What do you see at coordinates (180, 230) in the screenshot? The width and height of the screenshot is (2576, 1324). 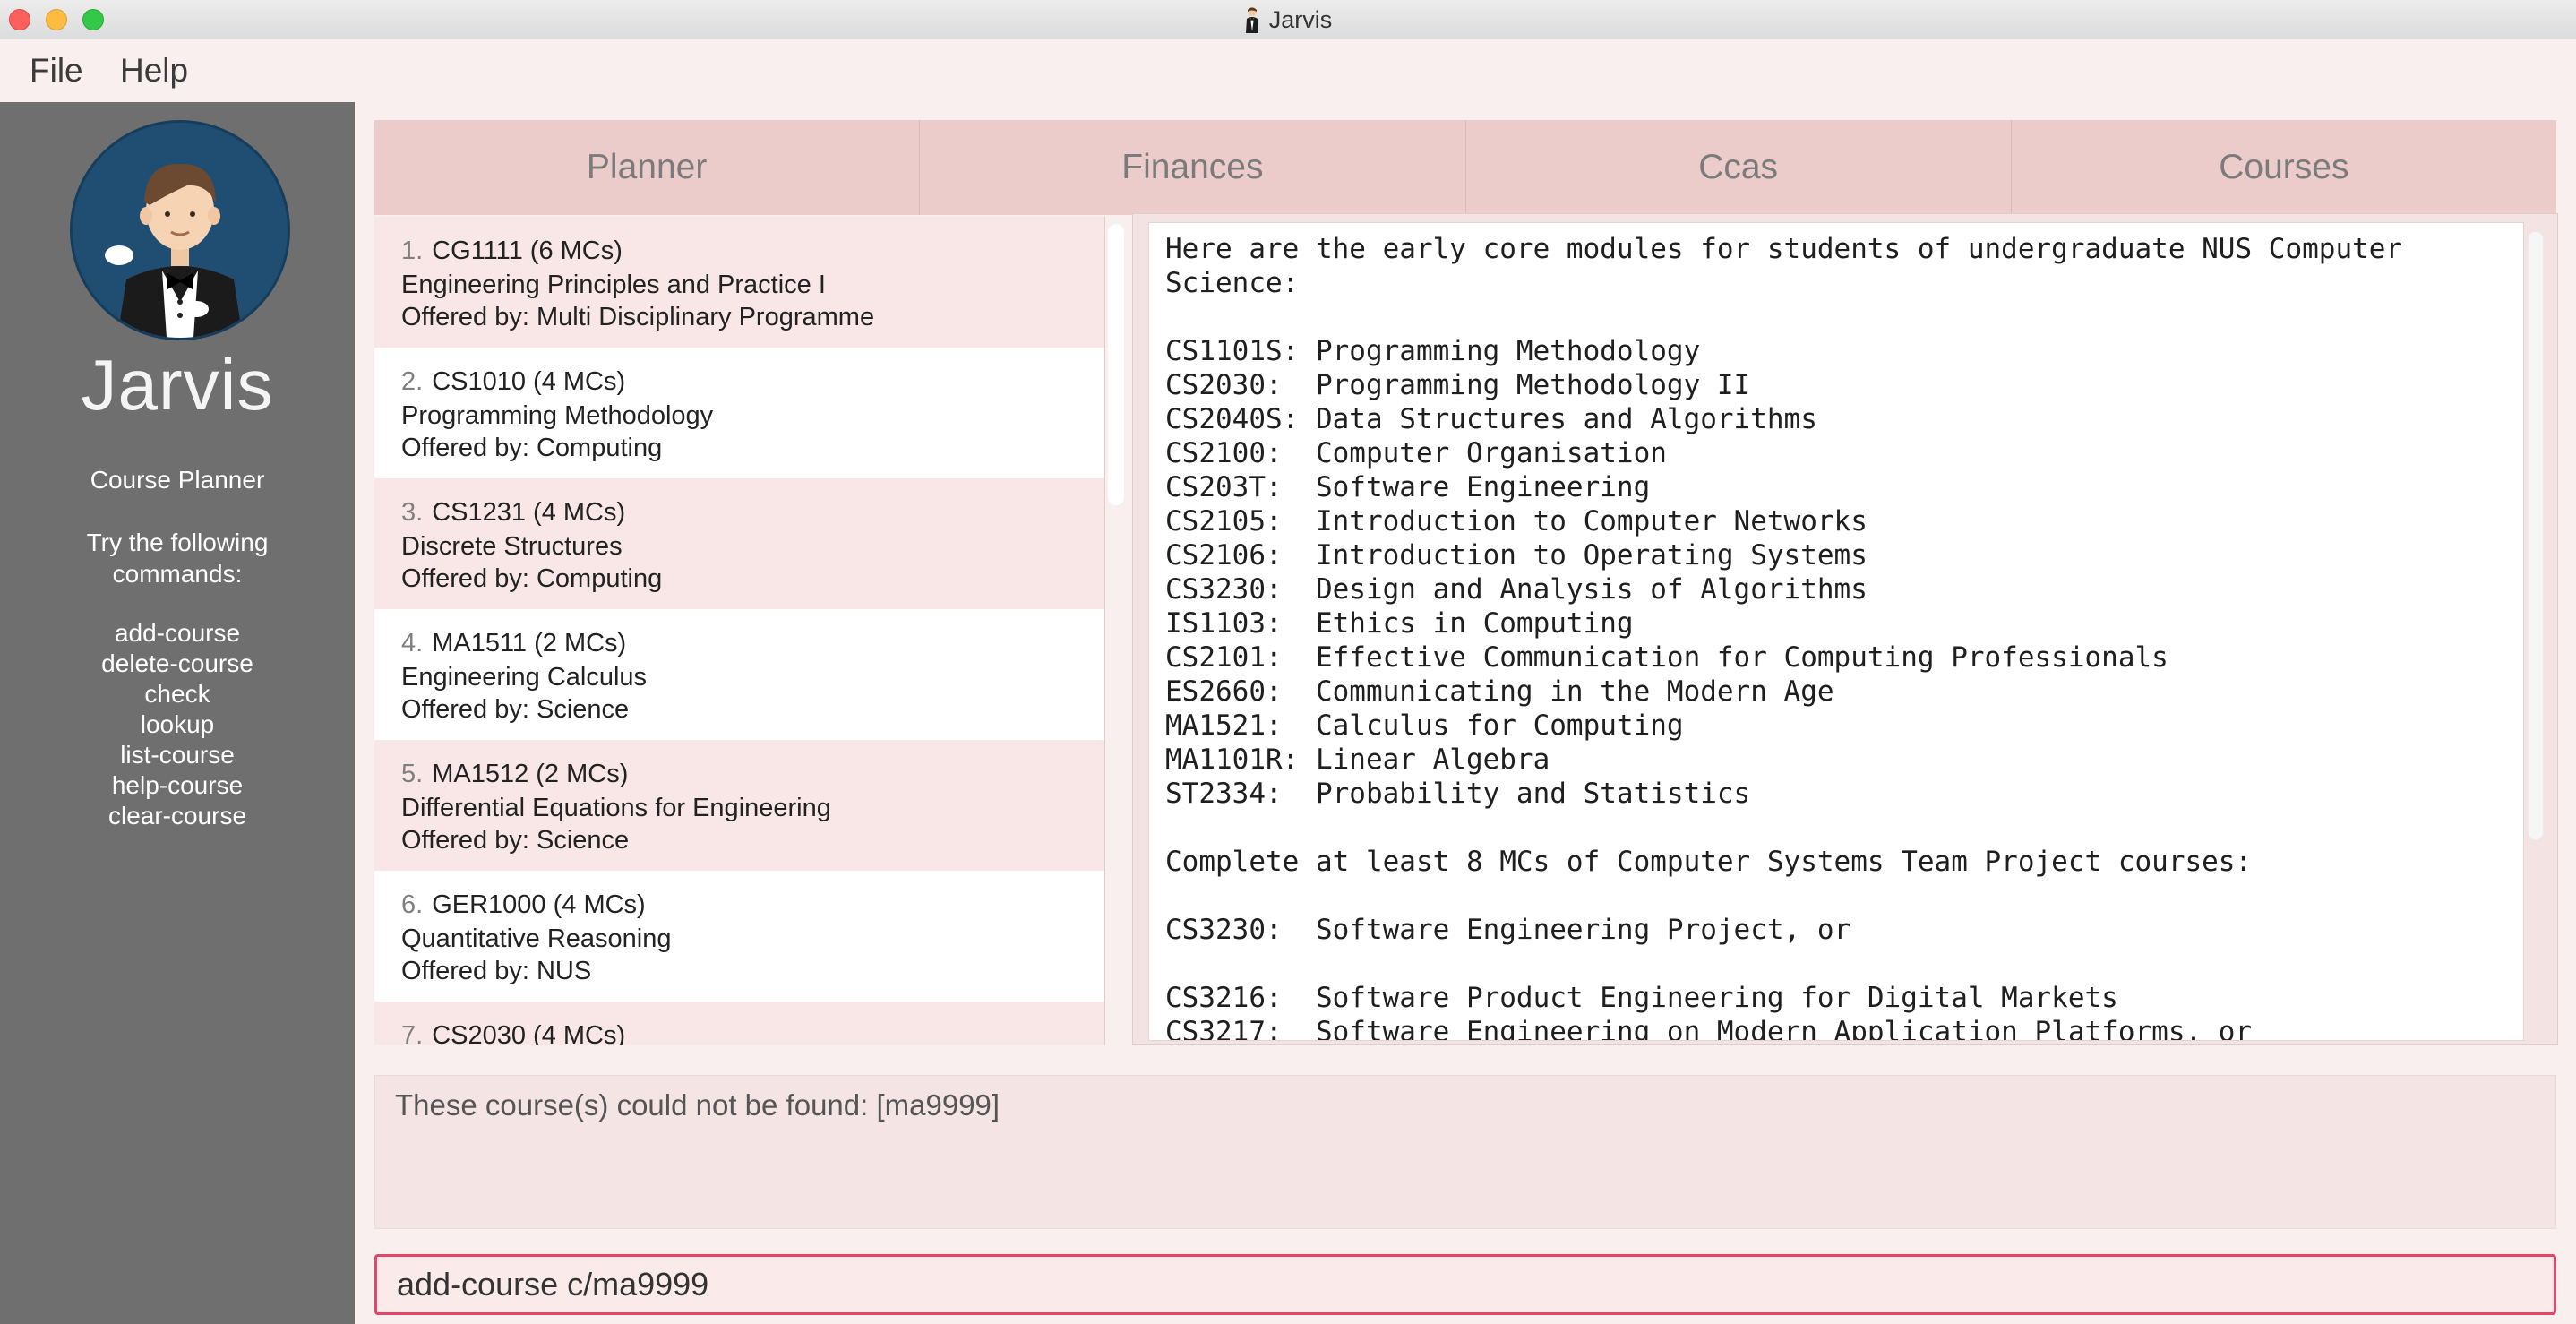 I see `butler-avatar-icon` at bounding box center [180, 230].